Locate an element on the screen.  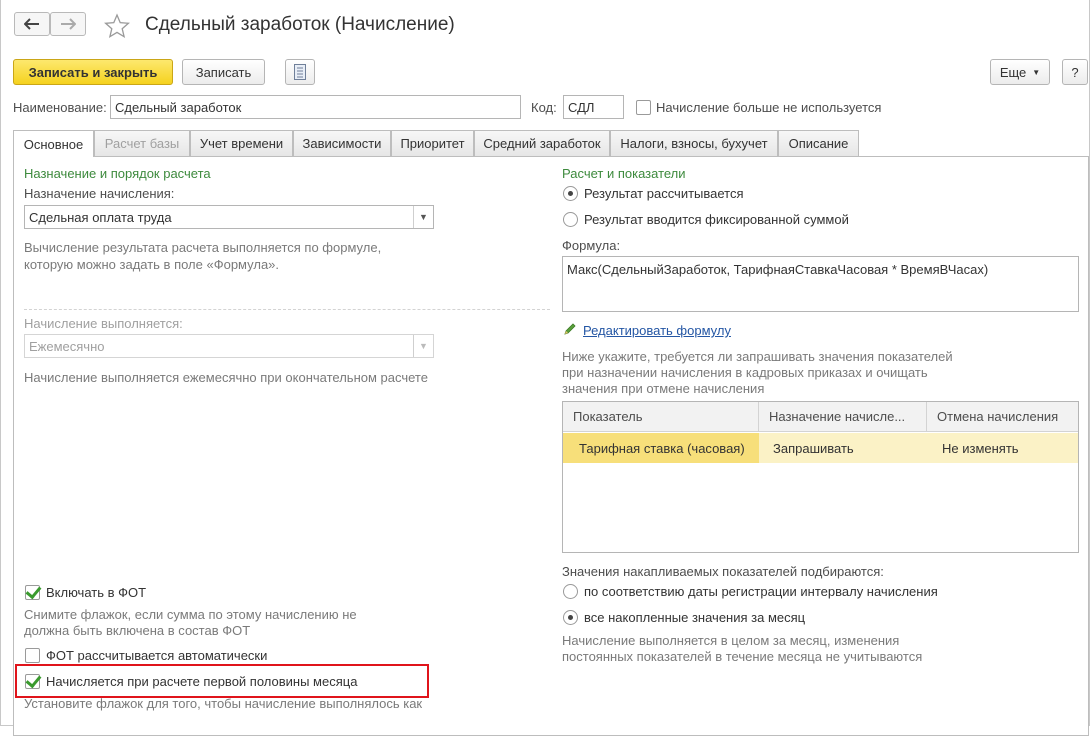
report-button is located at coordinates (300, 72).